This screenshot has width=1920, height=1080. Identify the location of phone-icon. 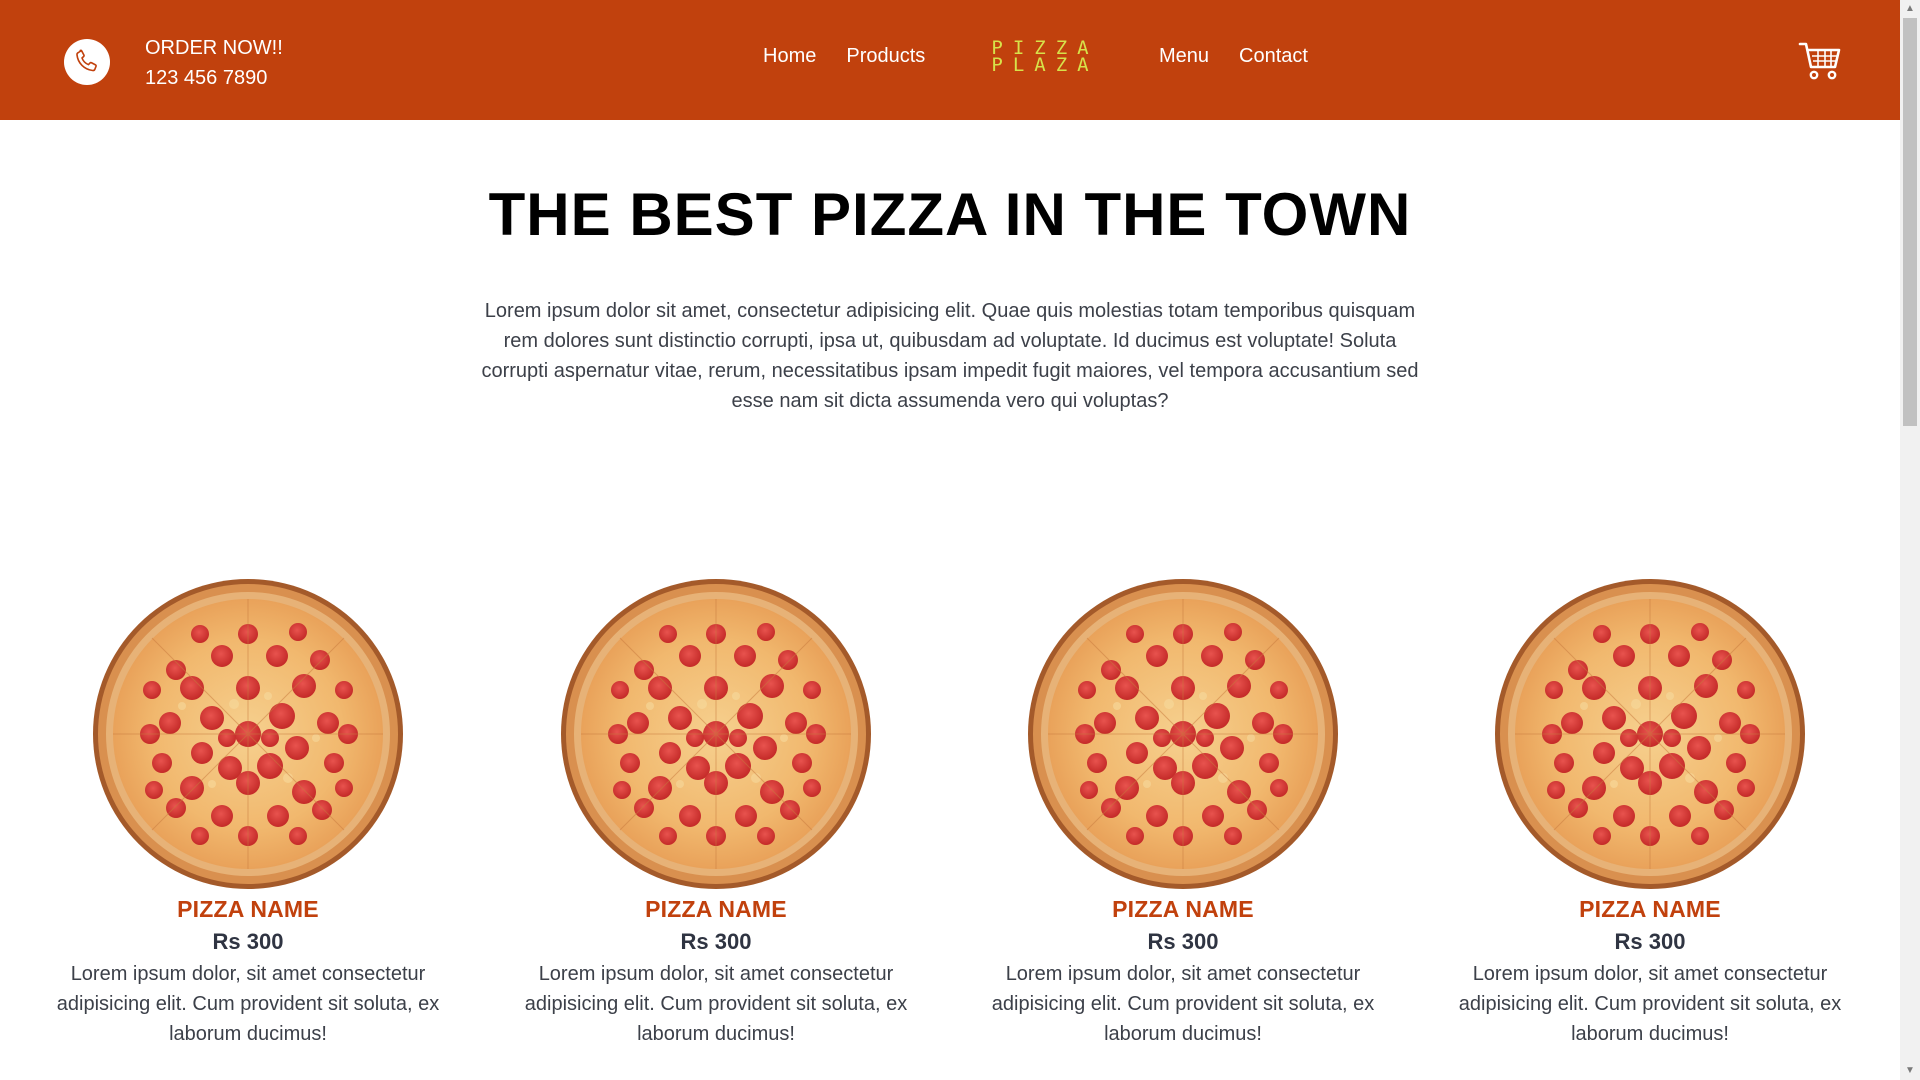
(87, 62).